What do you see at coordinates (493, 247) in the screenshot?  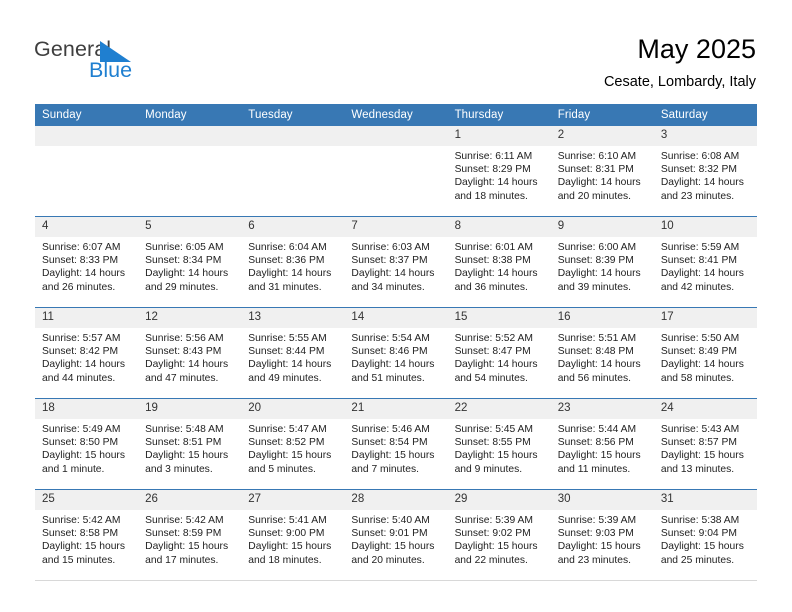 I see `sunrise-time: Sunrise: 6:01 AM` at bounding box center [493, 247].